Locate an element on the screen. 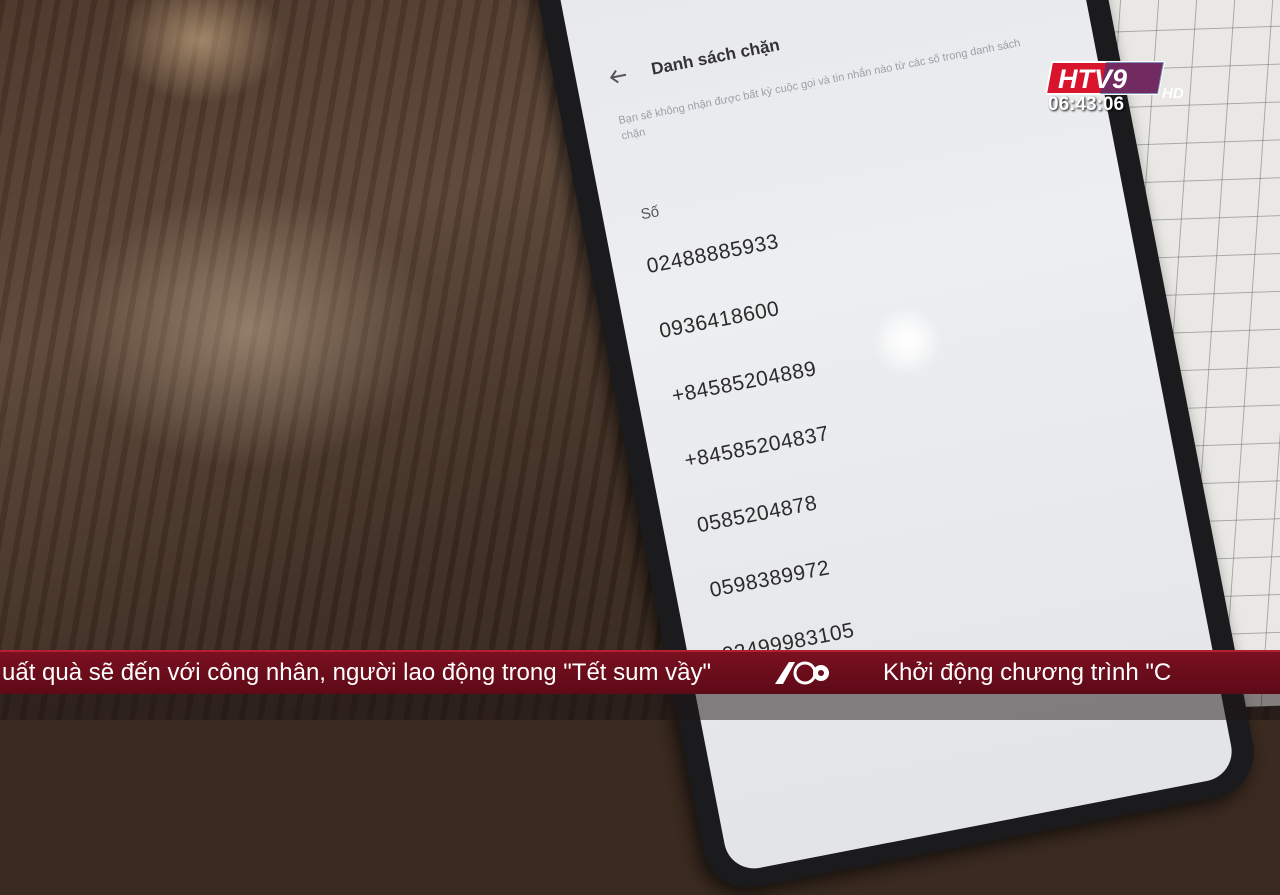 The height and width of the screenshot is (895, 1280). light-glare is located at coordinates (906, 341).